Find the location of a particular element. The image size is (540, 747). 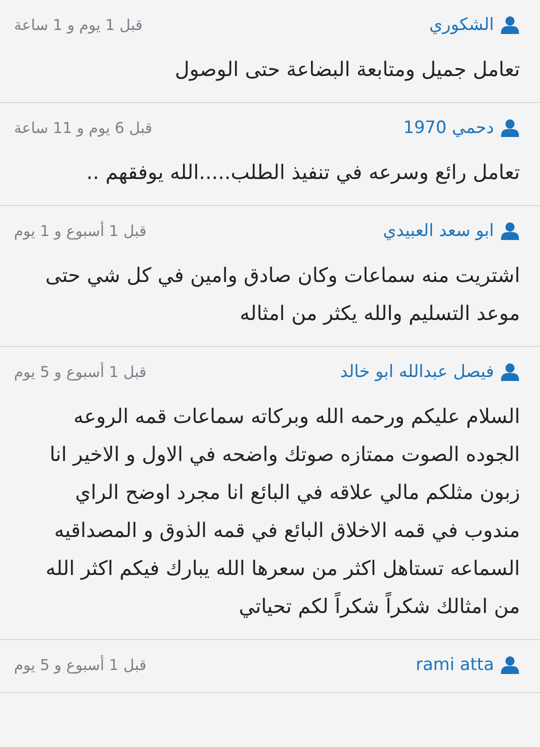

review-time: قبل 6 يوم و 11 ساعة is located at coordinates (83, 128).